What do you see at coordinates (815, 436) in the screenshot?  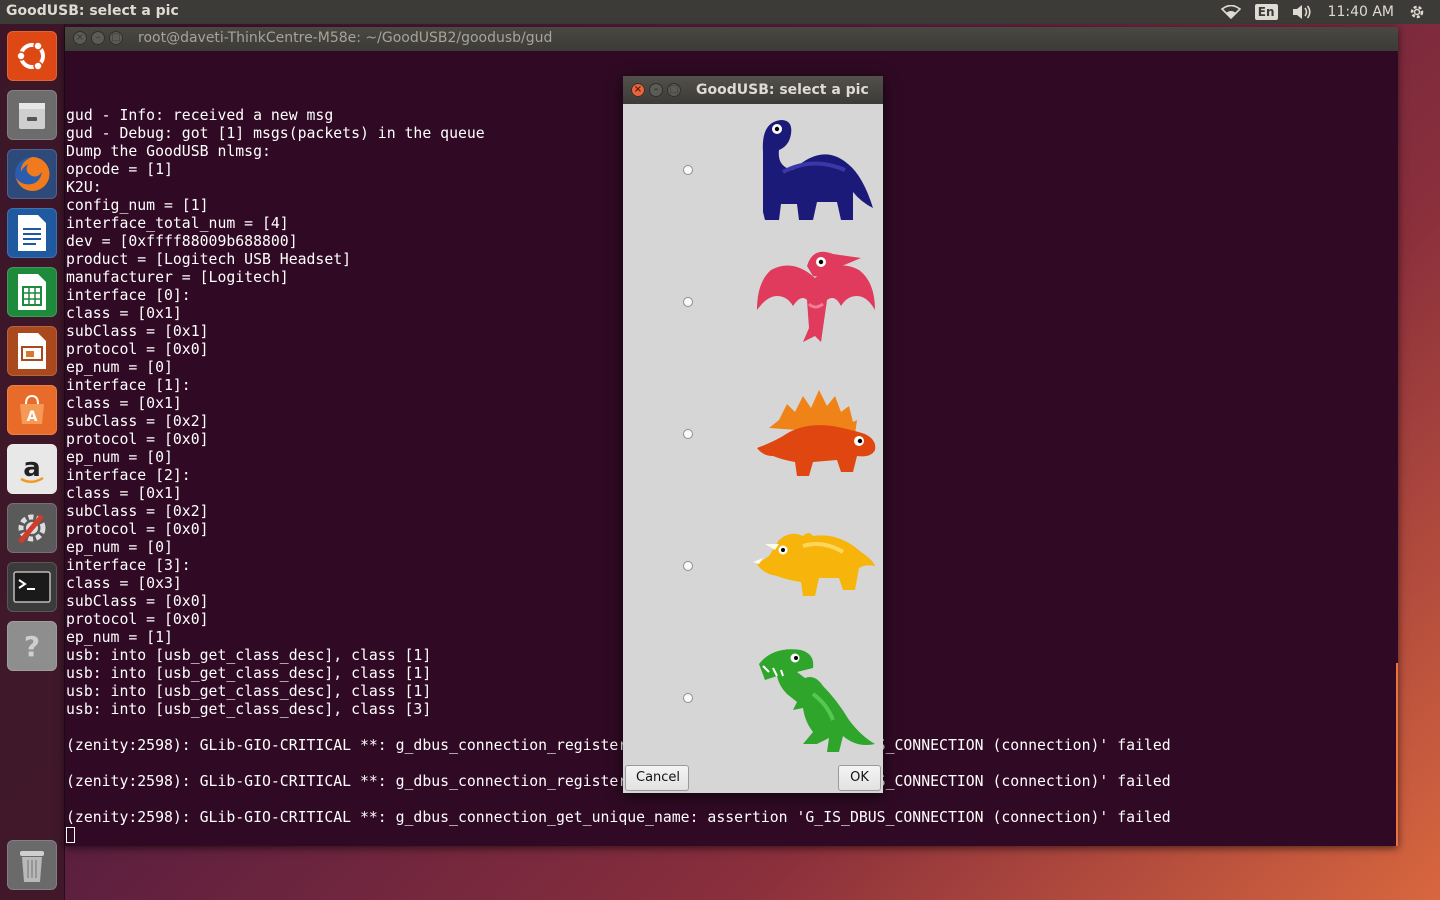 I see `orange-stegosaurus-icon` at bounding box center [815, 436].